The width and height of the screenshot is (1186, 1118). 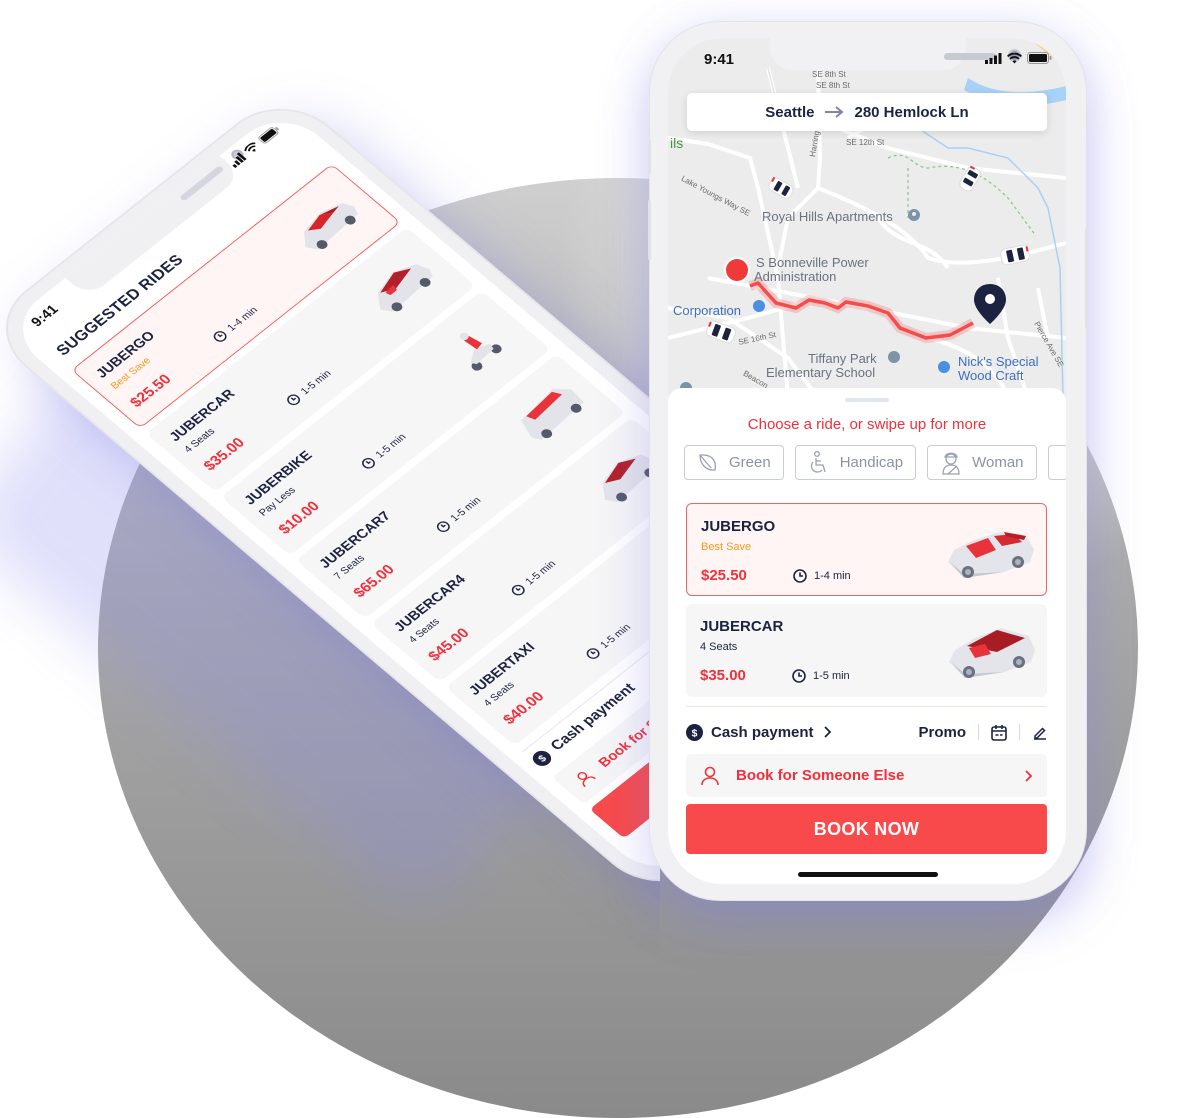 What do you see at coordinates (942, 732) in the screenshot?
I see `promo-button: Promo` at bounding box center [942, 732].